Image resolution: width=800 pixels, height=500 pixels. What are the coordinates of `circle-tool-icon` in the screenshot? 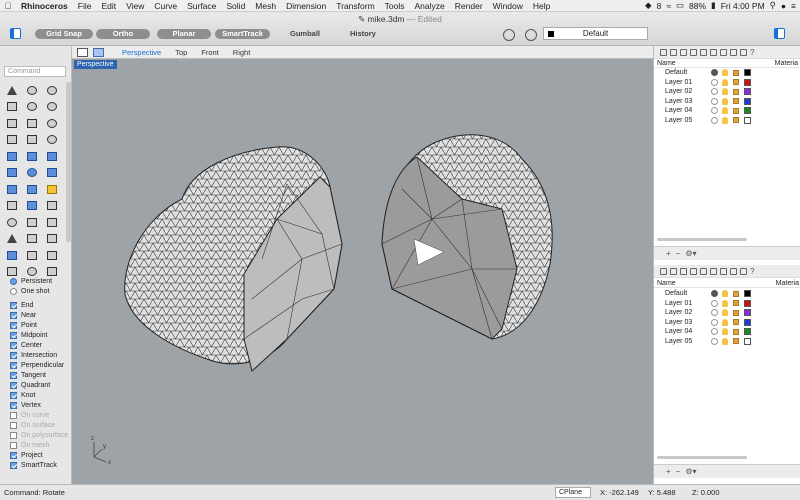 It's located at (52, 107).